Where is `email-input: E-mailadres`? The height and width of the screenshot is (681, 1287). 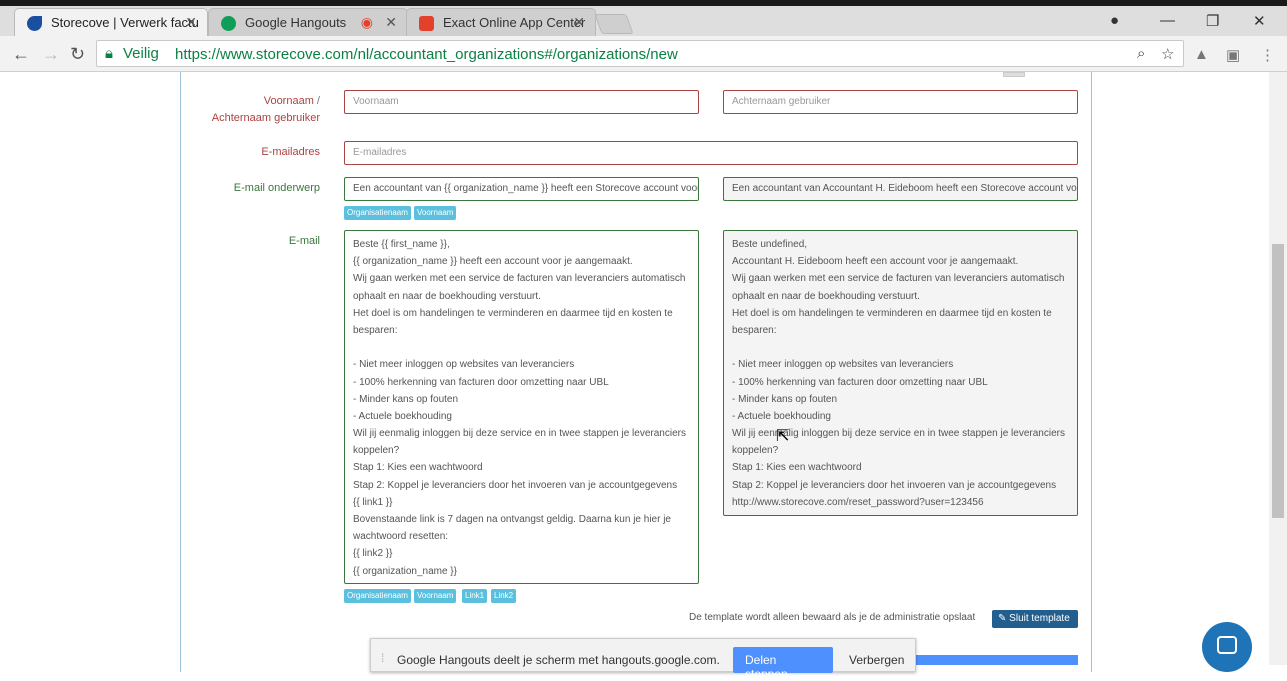
email-input: E-mailadres is located at coordinates (711, 153).